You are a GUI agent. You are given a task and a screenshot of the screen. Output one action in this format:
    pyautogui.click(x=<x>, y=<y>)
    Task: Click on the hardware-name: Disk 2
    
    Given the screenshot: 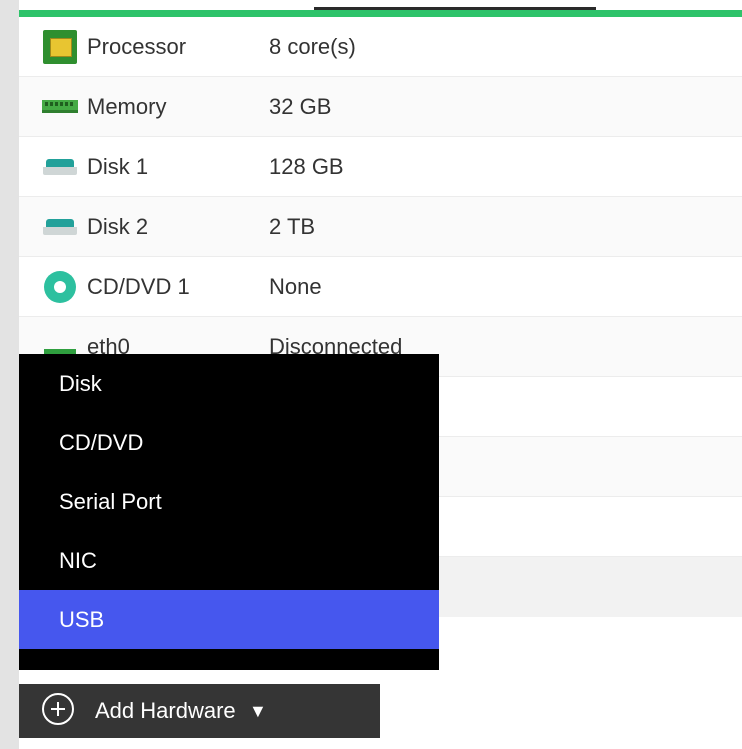 What is the action you would take?
    pyautogui.click(x=118, y=226)
    